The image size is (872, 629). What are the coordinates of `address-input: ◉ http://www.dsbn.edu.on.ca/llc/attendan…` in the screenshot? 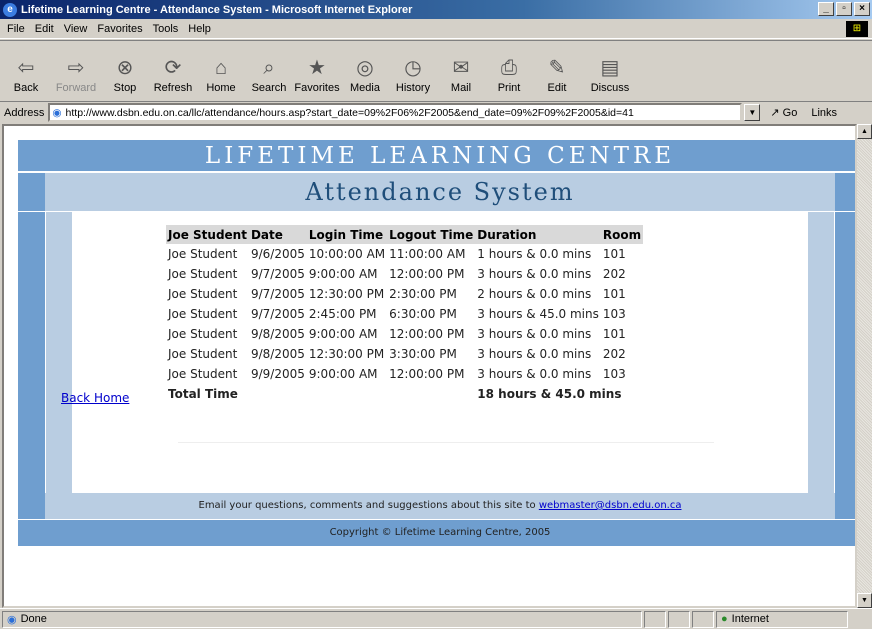 It's located at (395, 112).